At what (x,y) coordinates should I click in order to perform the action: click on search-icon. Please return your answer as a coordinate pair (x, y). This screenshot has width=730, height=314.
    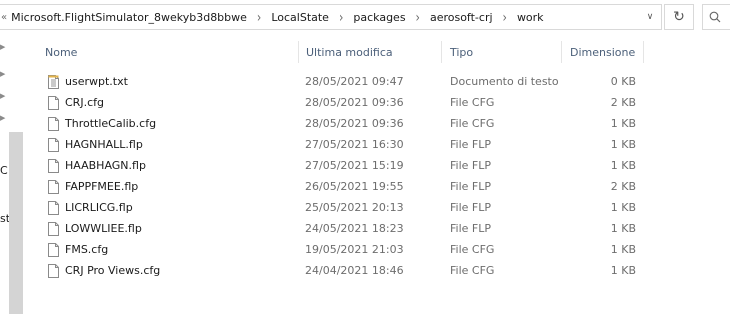
    Looking at the image, I should click on (715, 17).